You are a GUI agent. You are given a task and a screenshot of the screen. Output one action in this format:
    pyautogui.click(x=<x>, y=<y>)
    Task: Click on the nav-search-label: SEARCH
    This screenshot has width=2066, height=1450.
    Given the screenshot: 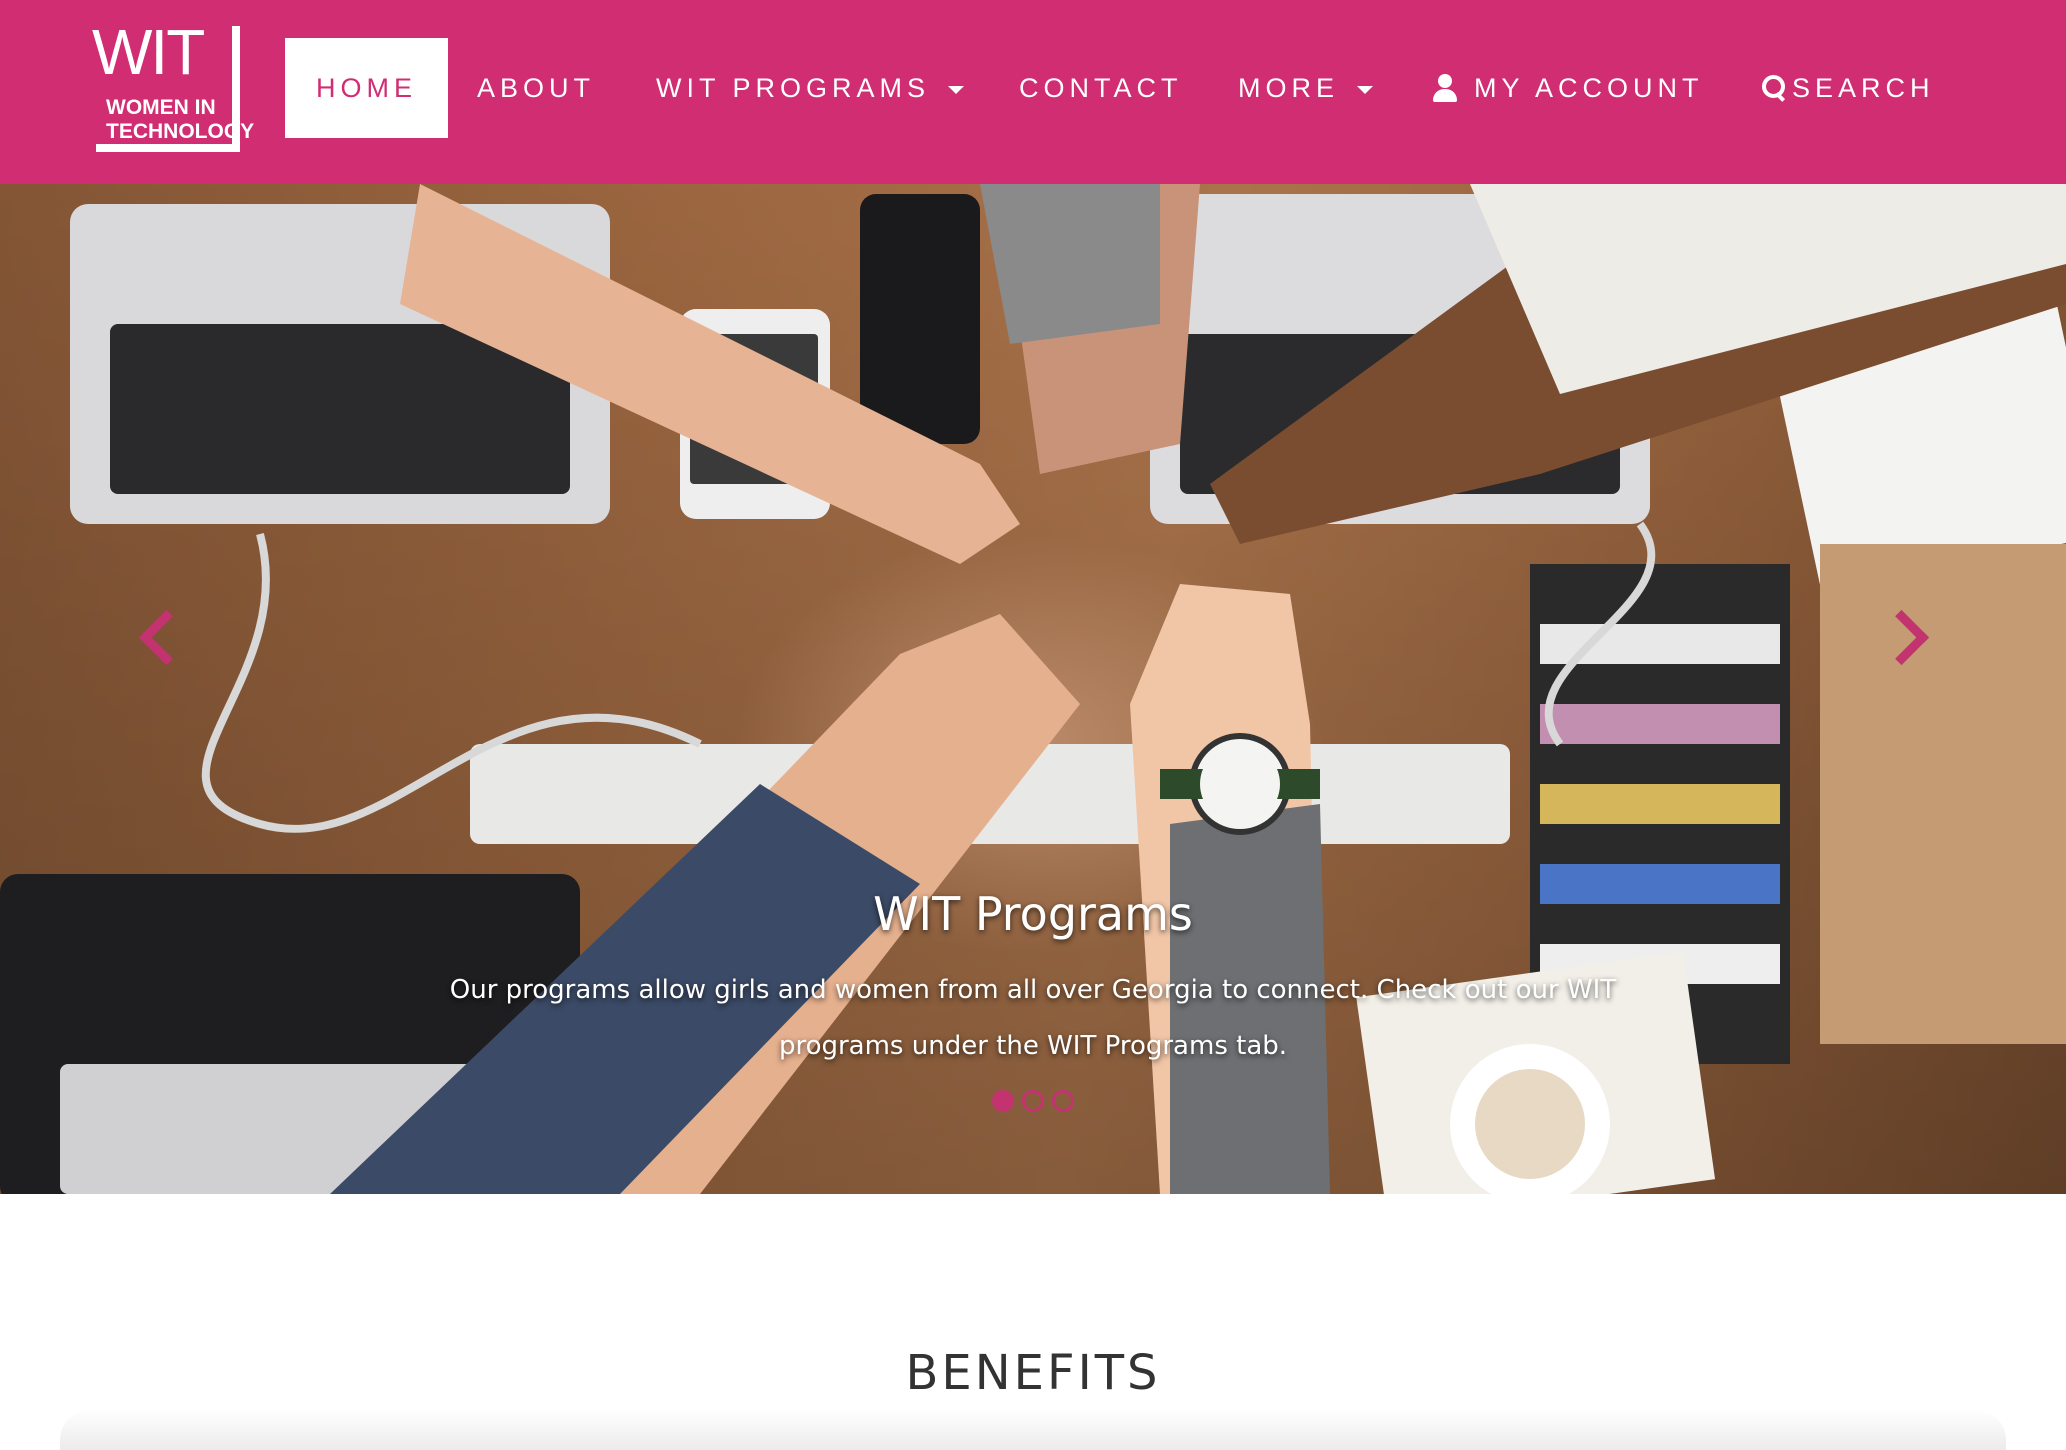 What is the action you would take?
    pyautogui.click(x=1863, y=87)
    